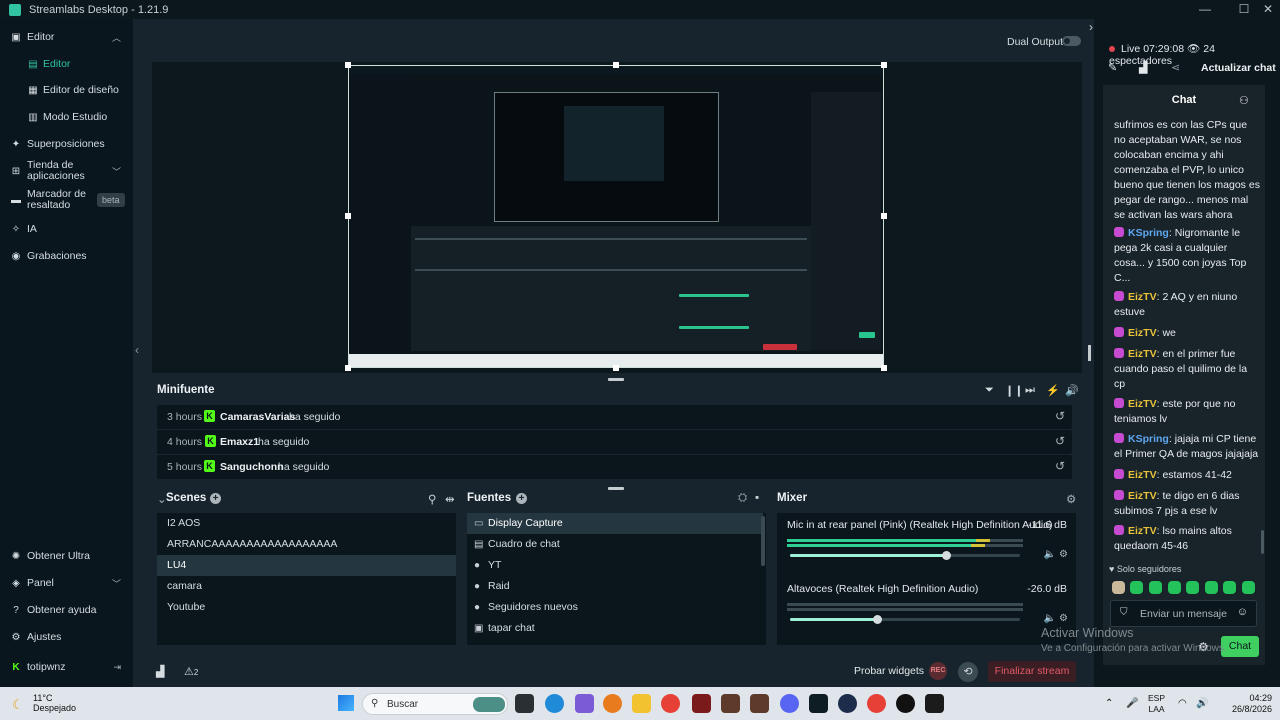 Image resolution: width=1280 pixels, height=720 pixels. I want to click on edge-icon, so click(554, 703).